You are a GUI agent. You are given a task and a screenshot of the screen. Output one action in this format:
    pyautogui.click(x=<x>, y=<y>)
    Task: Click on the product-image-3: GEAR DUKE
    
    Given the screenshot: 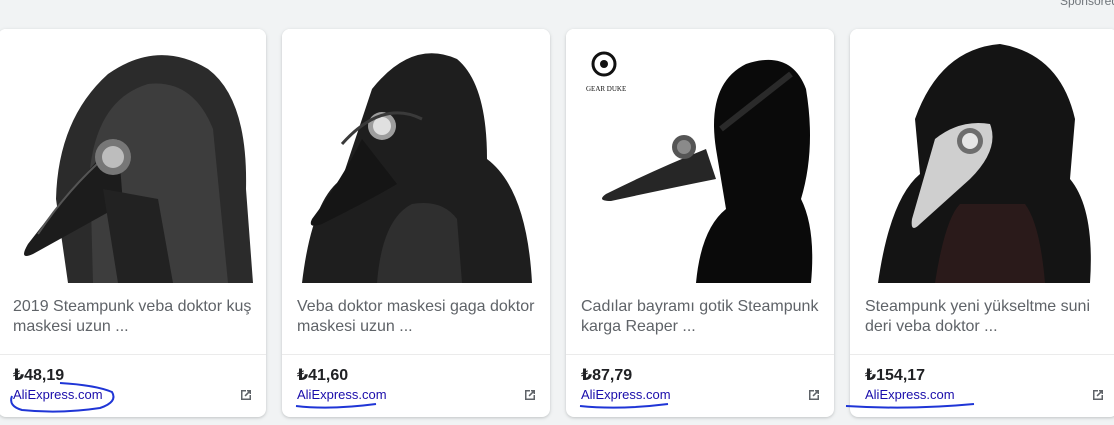 What is the action you would take?
    pyautogui.click(x=700, y=156)
    